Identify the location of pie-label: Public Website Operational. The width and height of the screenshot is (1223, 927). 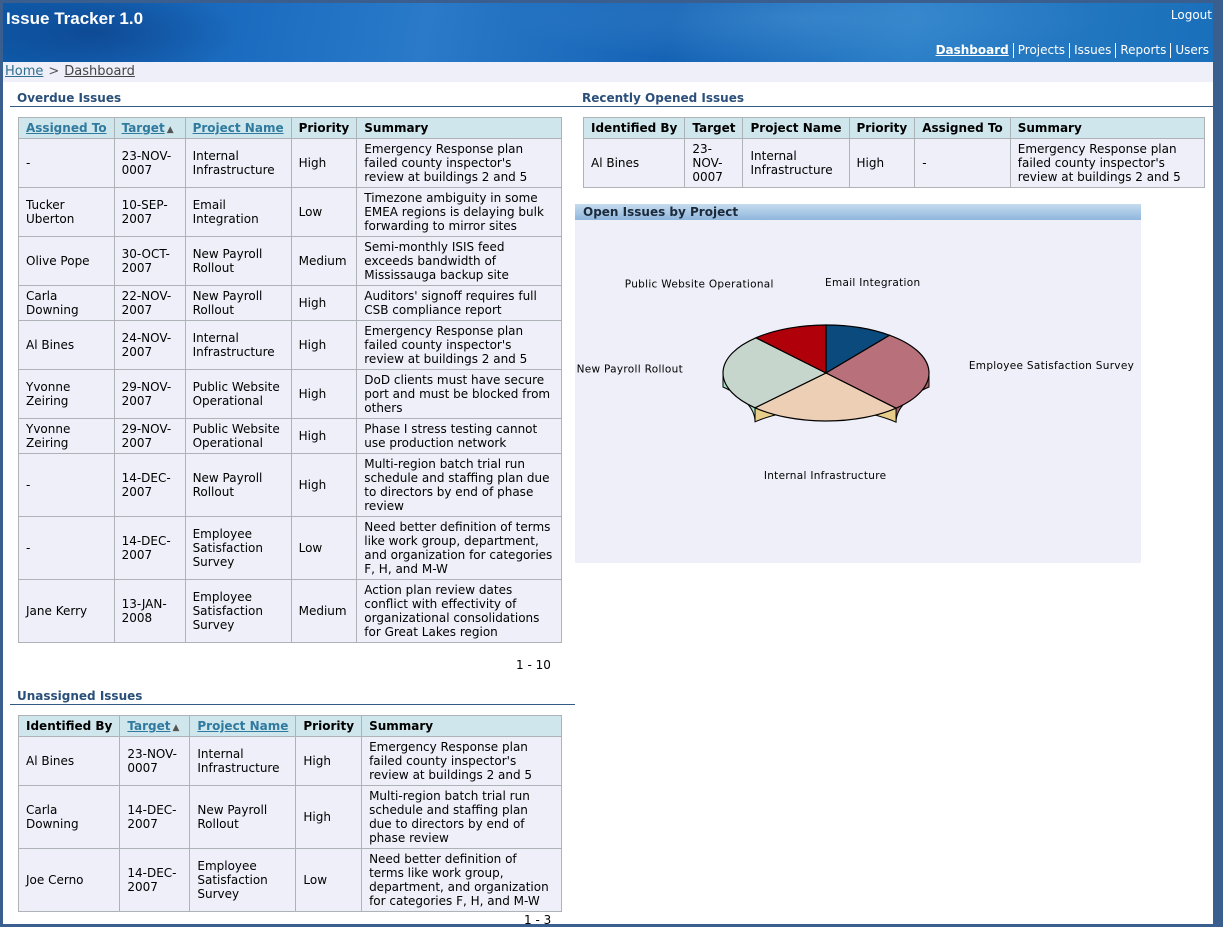
(699, 284).